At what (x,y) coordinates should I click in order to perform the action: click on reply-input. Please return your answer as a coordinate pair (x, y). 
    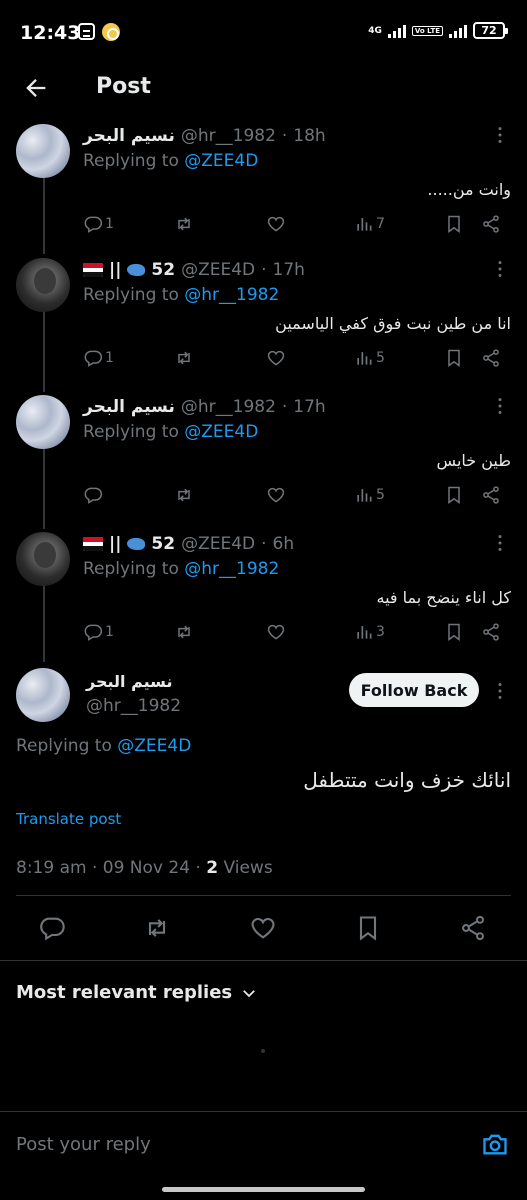
    Looking at the image, I should click on (216, 1144).